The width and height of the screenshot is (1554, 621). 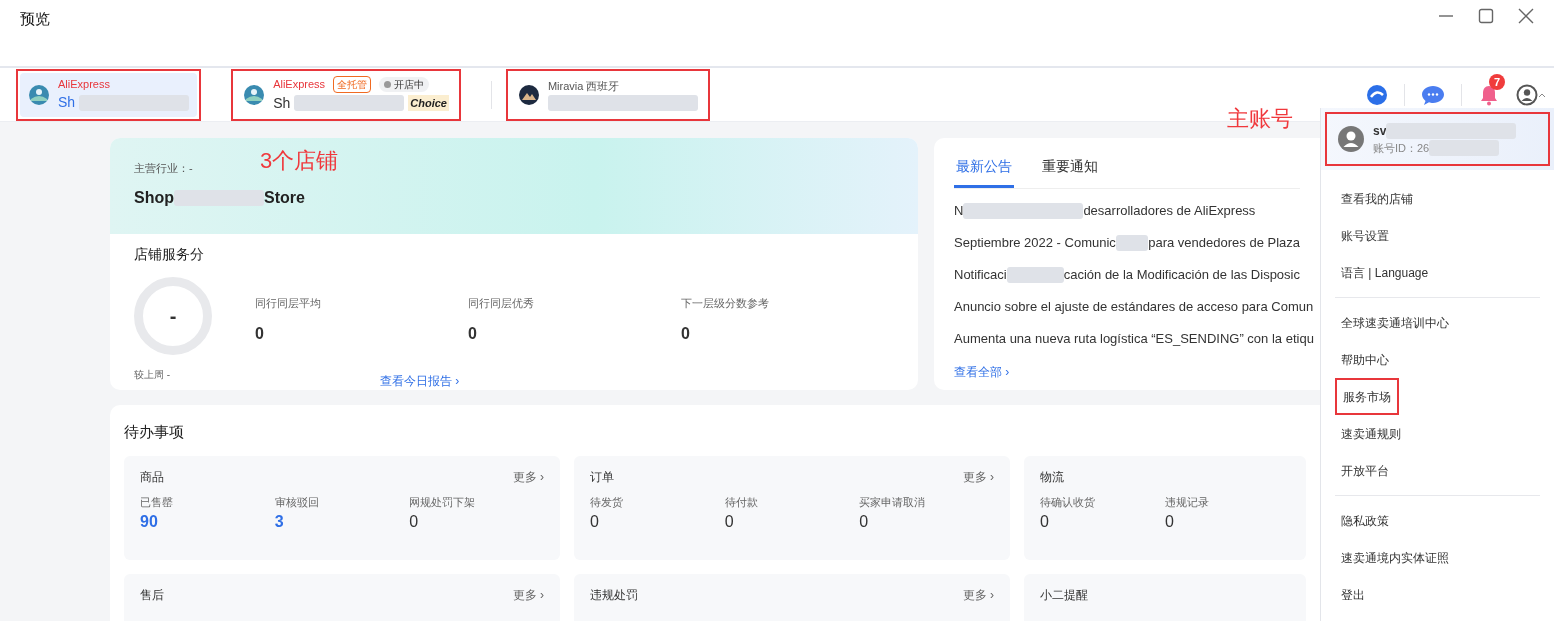 What do you see at coordinates (1181, 275) in the screenshot?
I see `notice-text: cación de la Modificación de las Disposic` at bounding box center [1181, 275].